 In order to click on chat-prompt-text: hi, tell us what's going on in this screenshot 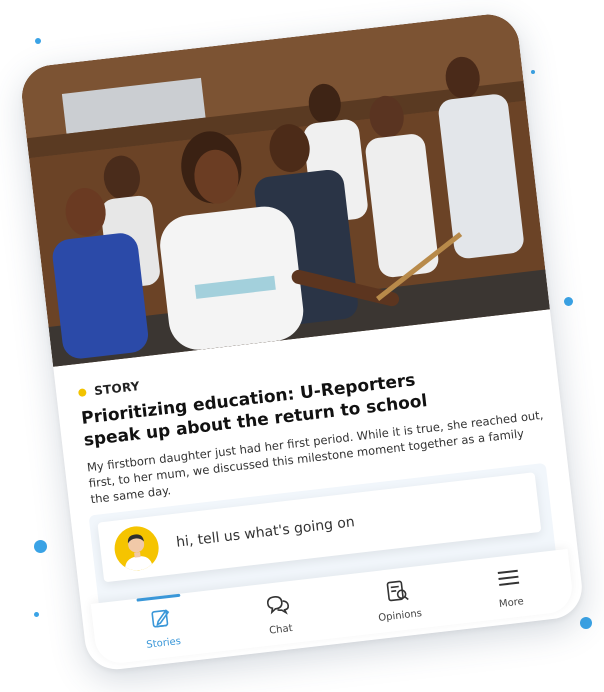, I will do `click(265, 532)`.